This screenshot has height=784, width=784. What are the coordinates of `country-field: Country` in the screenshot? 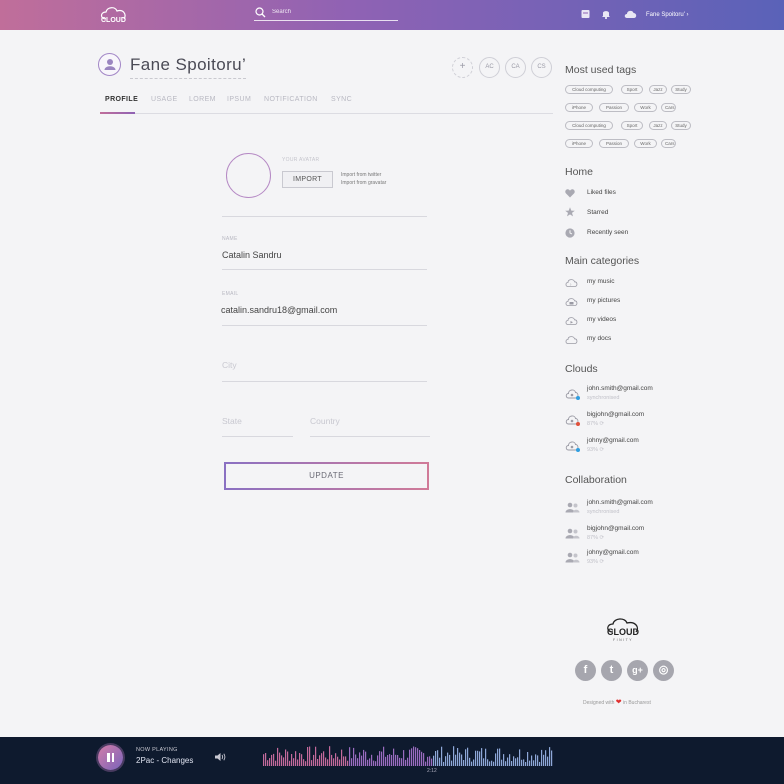 It's located at (325, 421).